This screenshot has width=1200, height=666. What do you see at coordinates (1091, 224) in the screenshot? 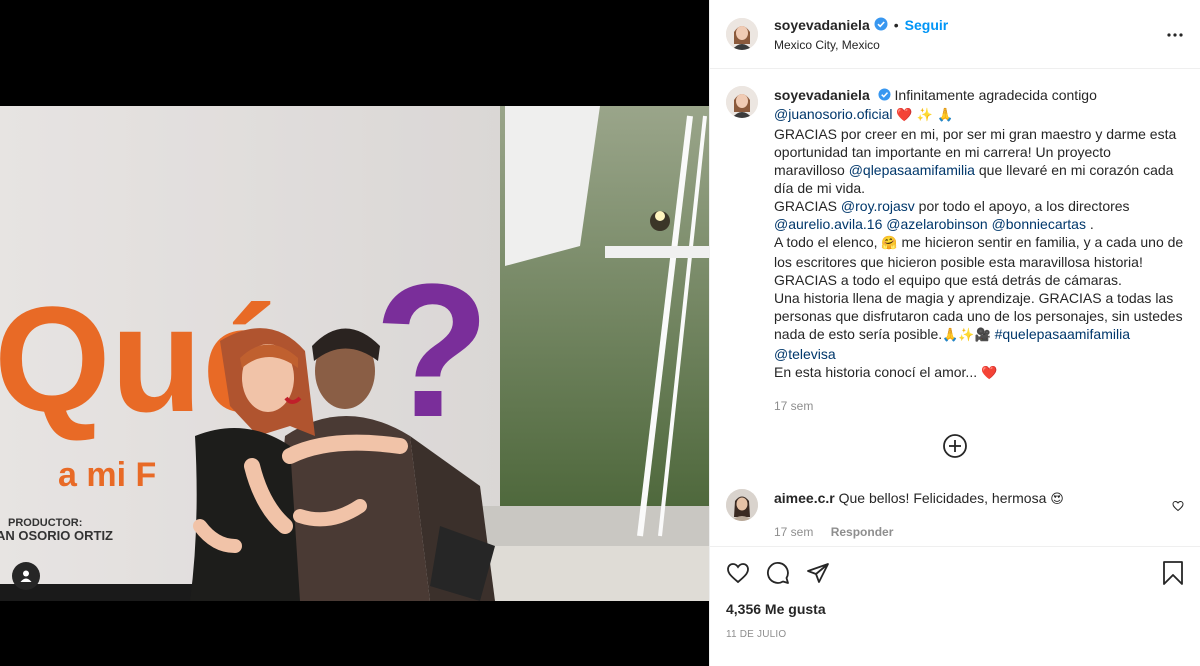
I see `caption-part: .` at bounding box center [1091, 224].